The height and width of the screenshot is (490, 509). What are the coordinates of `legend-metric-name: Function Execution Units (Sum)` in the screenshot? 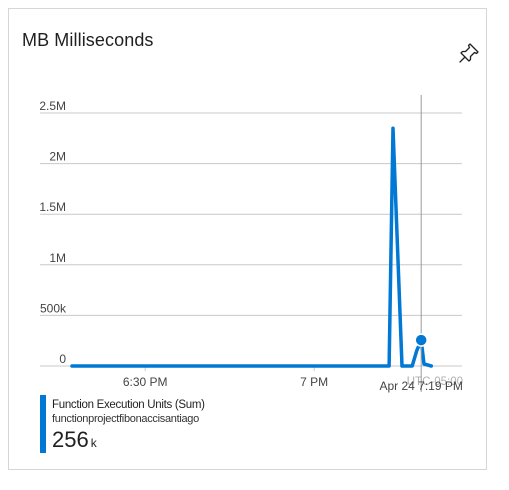 It's located at (128, 405).